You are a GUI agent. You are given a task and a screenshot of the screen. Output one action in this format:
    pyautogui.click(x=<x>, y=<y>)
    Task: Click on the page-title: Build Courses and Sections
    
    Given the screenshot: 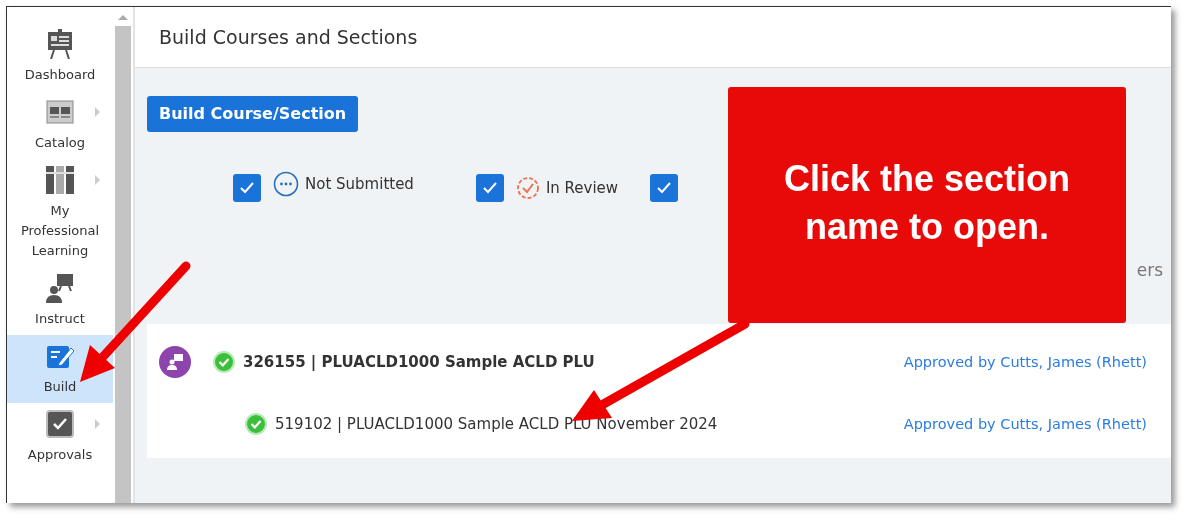 What is the action you would take?
    pyautogui.click(x=288, y=37)
    